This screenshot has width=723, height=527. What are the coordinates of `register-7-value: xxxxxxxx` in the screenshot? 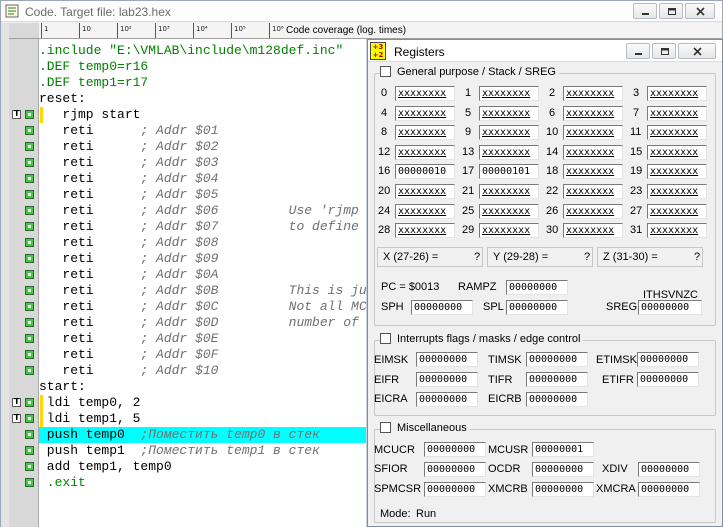 It's located at (677, 113).